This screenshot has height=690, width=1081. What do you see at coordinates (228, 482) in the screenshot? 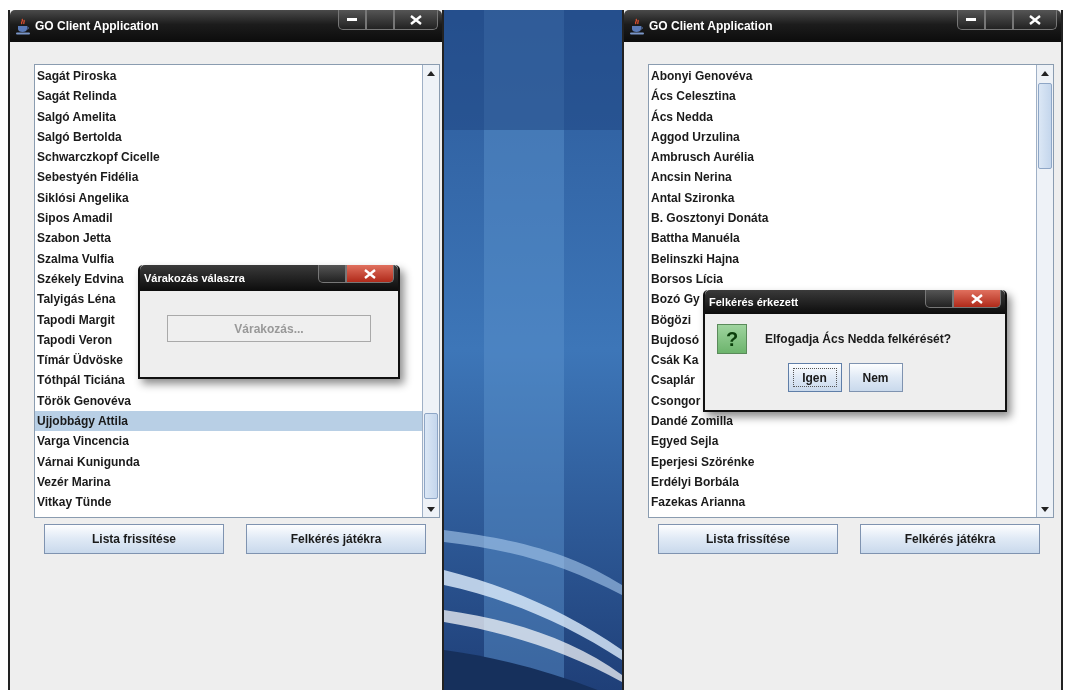
I see `list-item: Vezér Marina` at bounding box center [228, 482].